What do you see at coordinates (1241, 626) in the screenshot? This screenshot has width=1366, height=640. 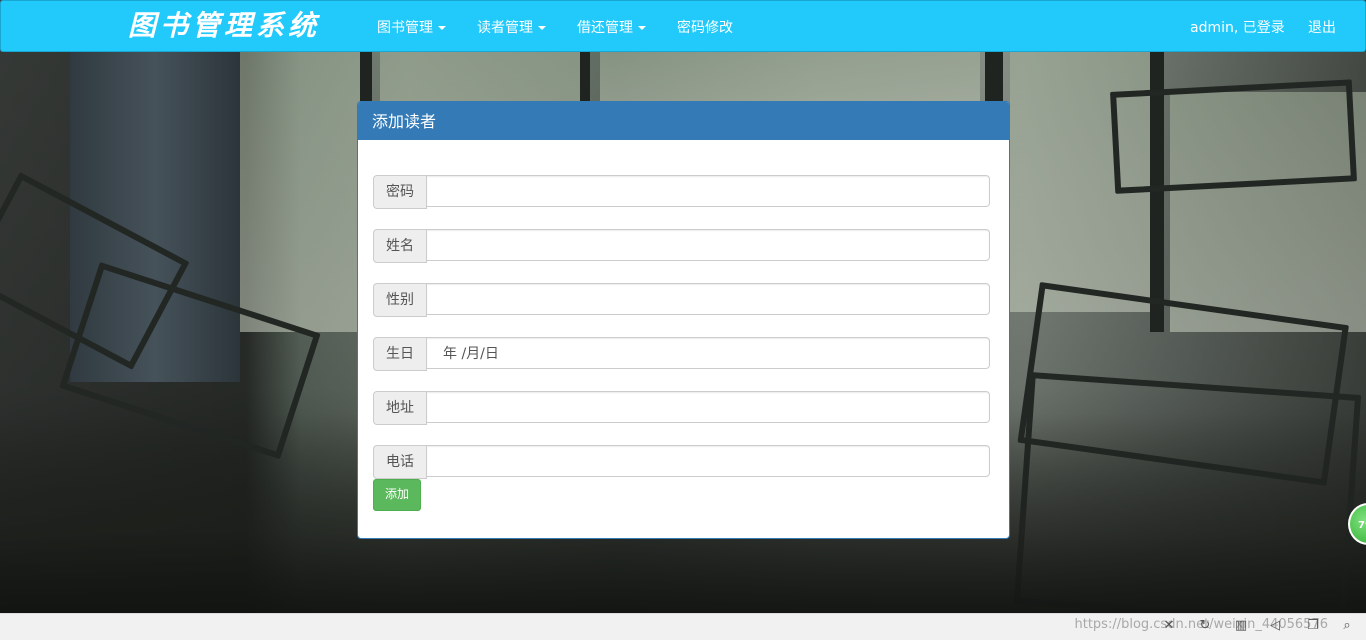 I see `trash-icon: ▥` at bounding box center [1241, 626].